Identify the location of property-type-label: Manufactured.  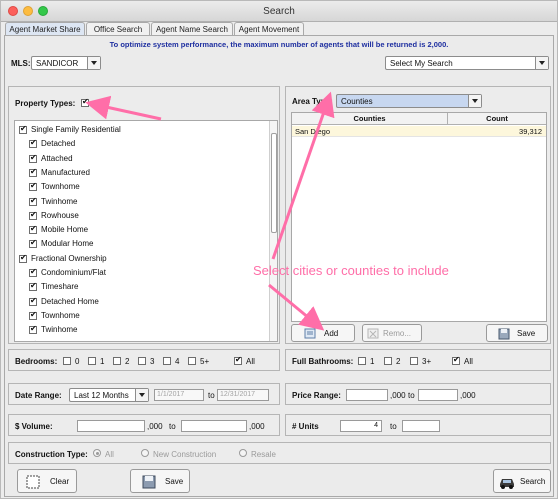
(65, 172).